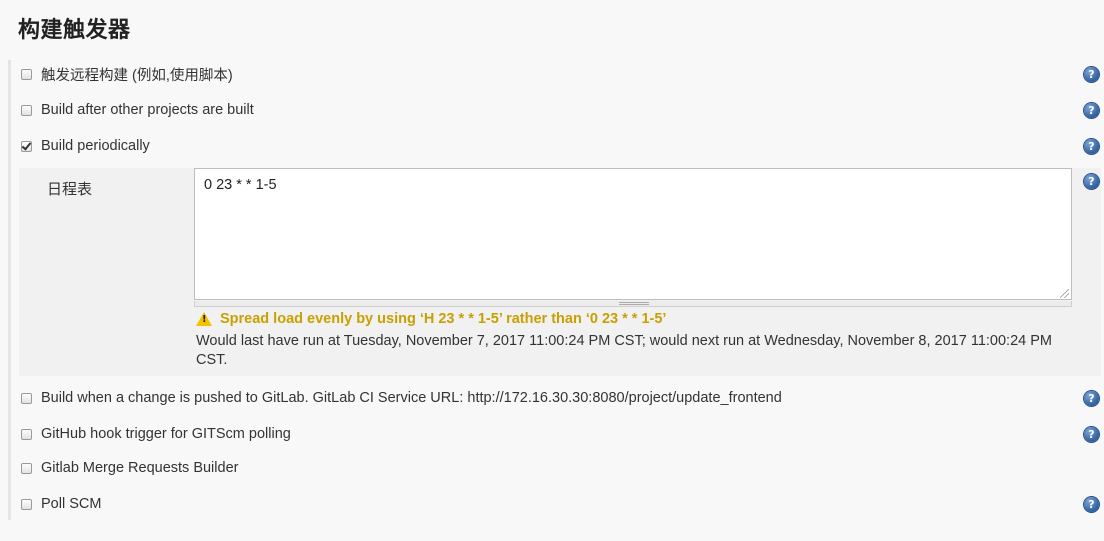 The image size is (1104, 541). Describe the element at coordinates (26, 398) in the screenshot. I see `trigger-gitlab-push-checkbox` at that location.